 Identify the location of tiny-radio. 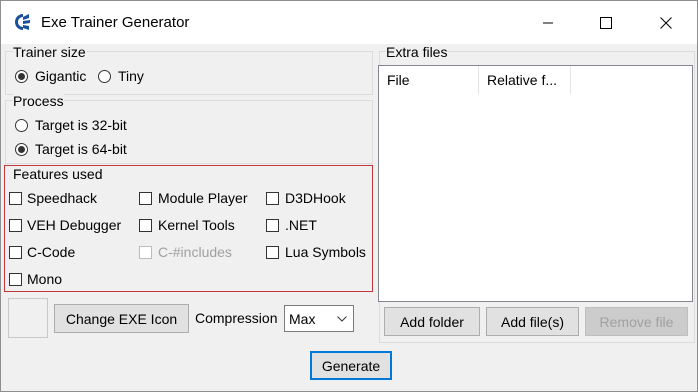
(104, 76).